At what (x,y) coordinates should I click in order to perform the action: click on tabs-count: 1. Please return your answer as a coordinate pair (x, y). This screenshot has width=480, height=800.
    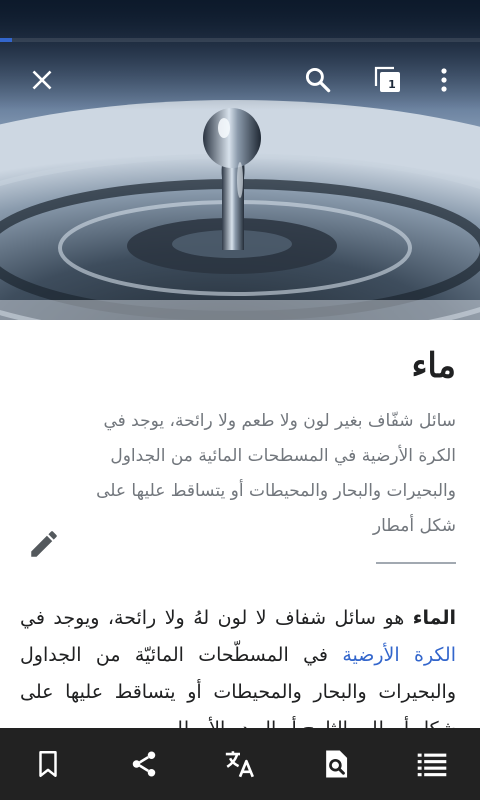
    Looking at the image, I should click on (392, 84).